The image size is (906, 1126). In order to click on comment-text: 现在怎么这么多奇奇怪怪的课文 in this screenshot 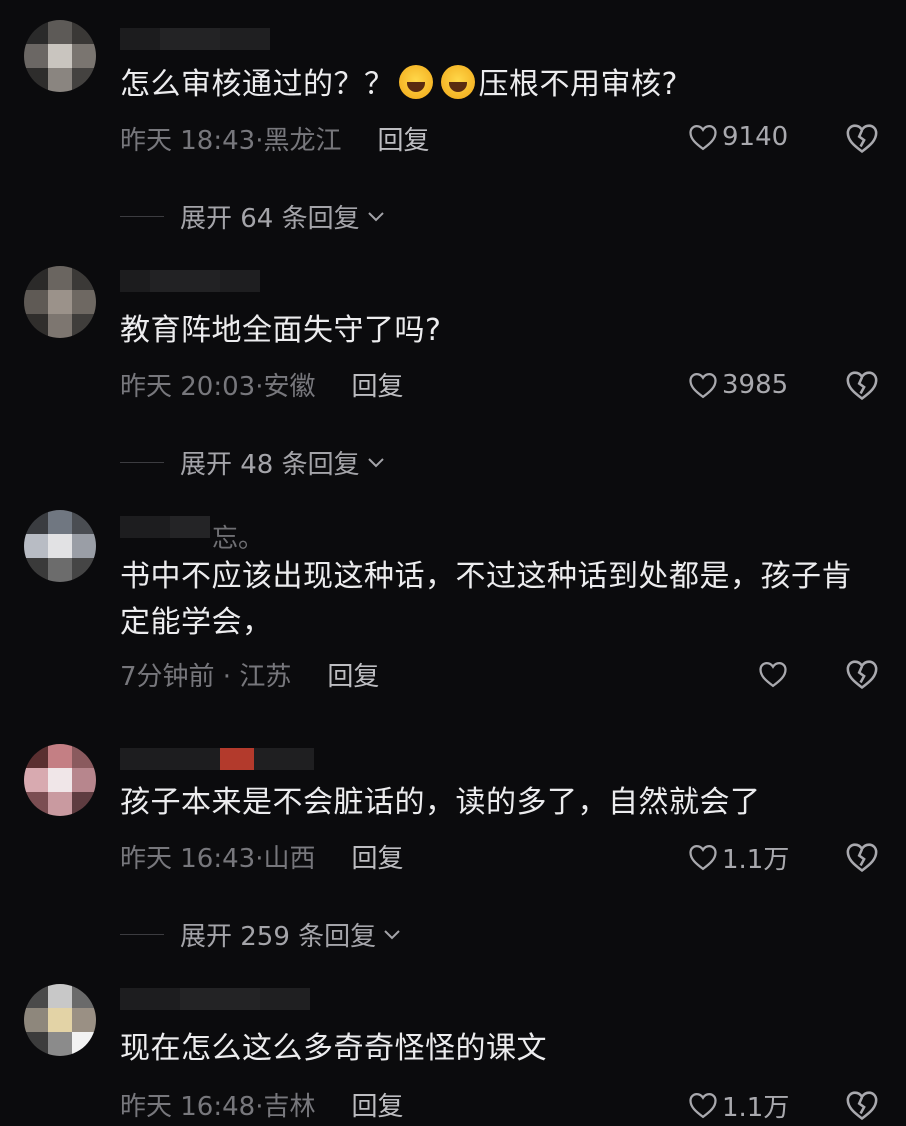, I will do `click(333, 1048)`.